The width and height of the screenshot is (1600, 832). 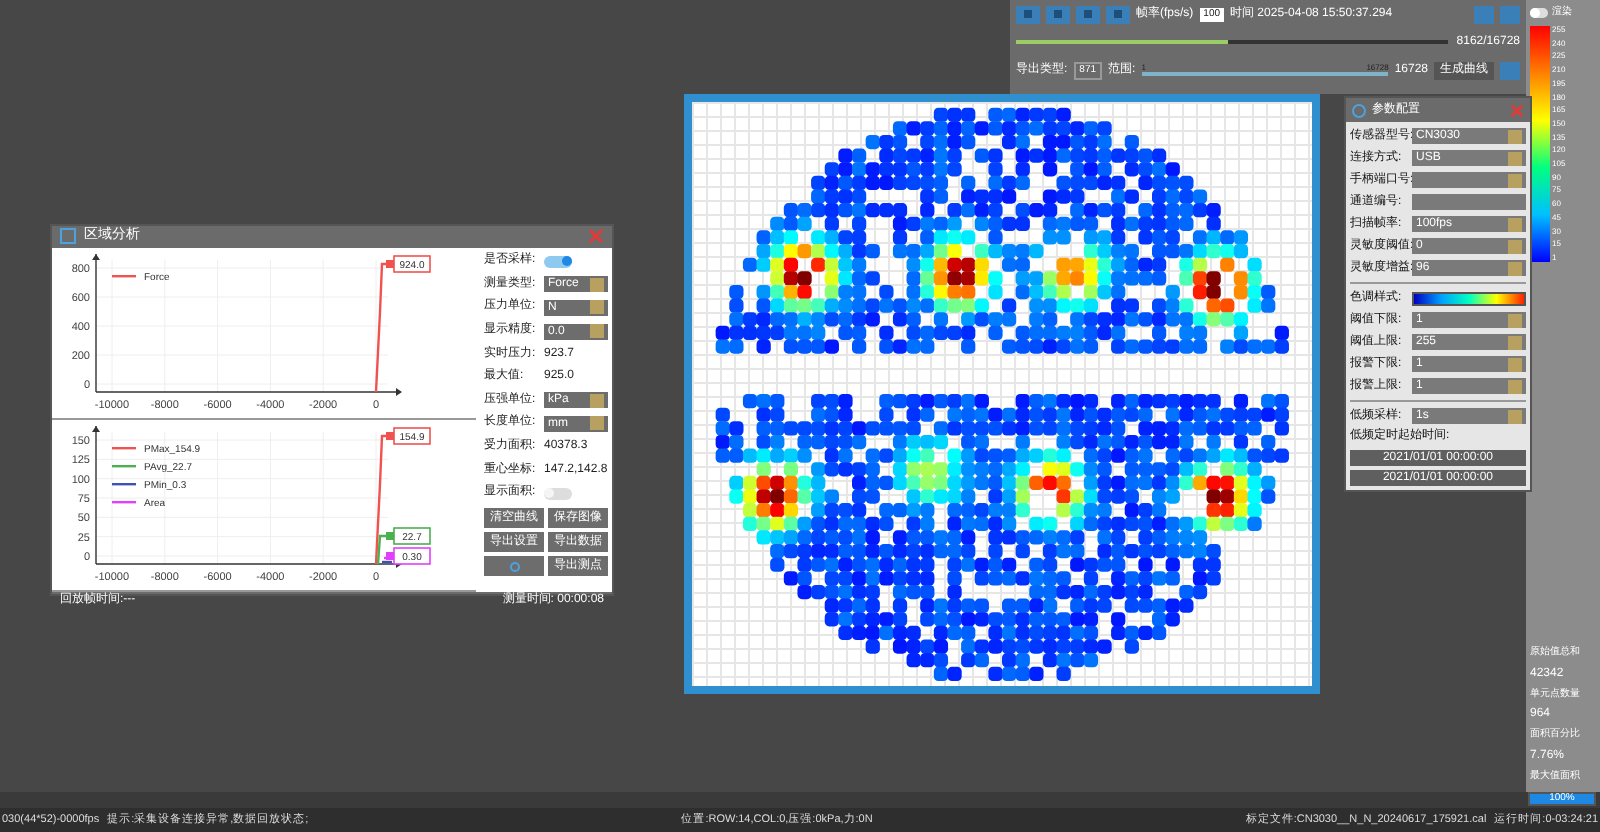 What do you see at coordinates (1515, 416) in the screenshot?
I see `dropdown-caret-icon` at bounding box center [1515, 416].